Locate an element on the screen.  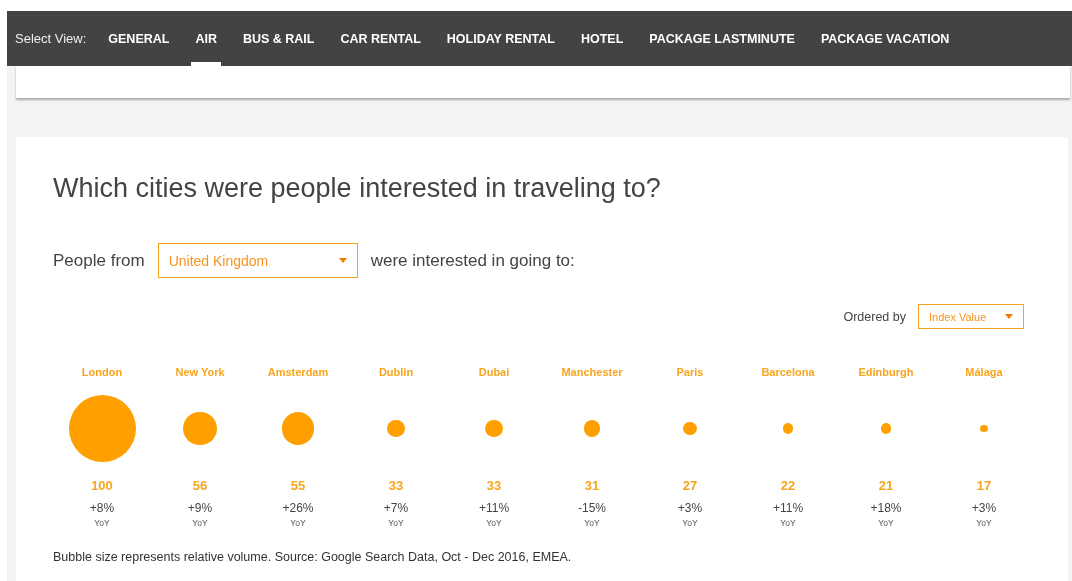
city-name: New York is located at coordinates (200, 373).